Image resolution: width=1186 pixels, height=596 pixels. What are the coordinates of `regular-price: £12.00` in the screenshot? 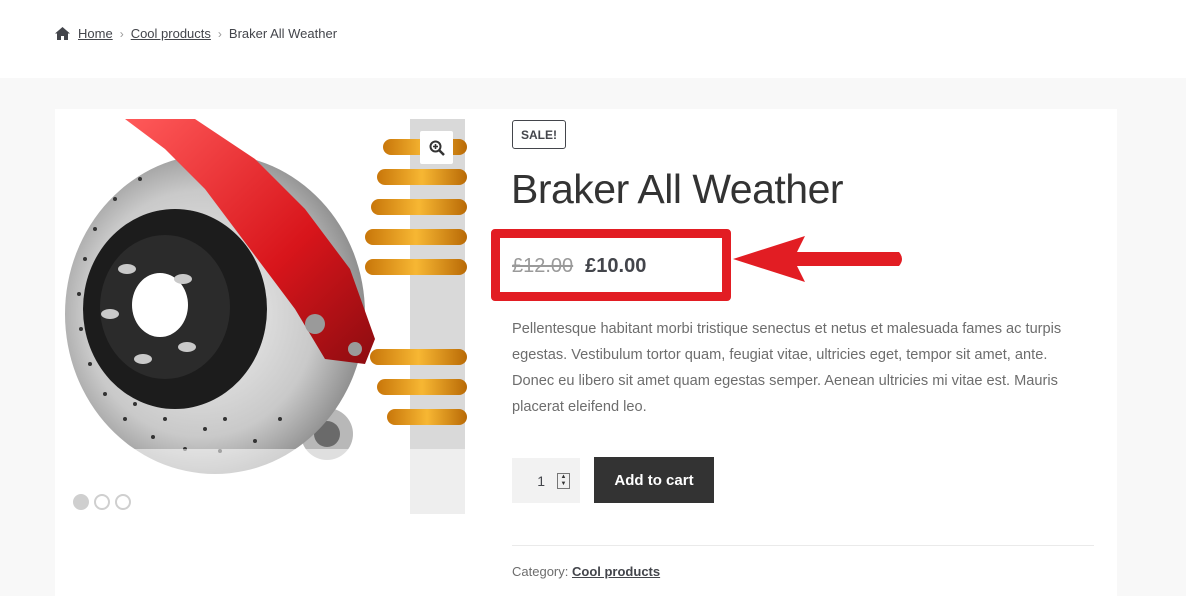 It's located at (543, 266).